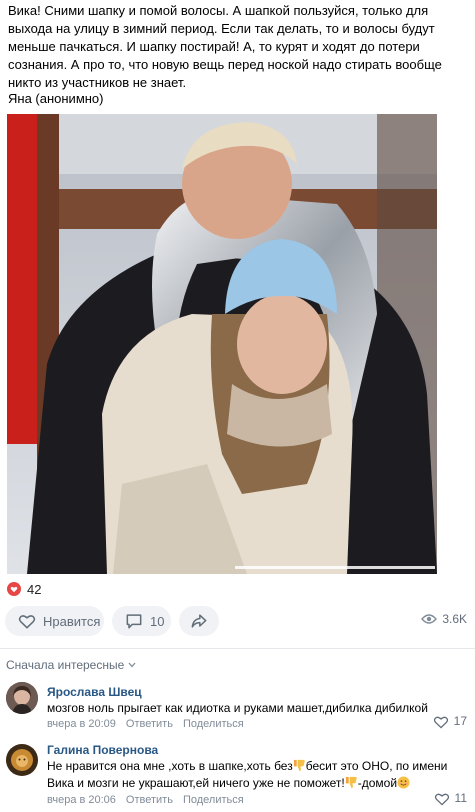 The height and width of the screenshot is (812, 475). I want to click on comment-meta: вчера в 20:06 Ответить Поделиться, so click(145, 800).